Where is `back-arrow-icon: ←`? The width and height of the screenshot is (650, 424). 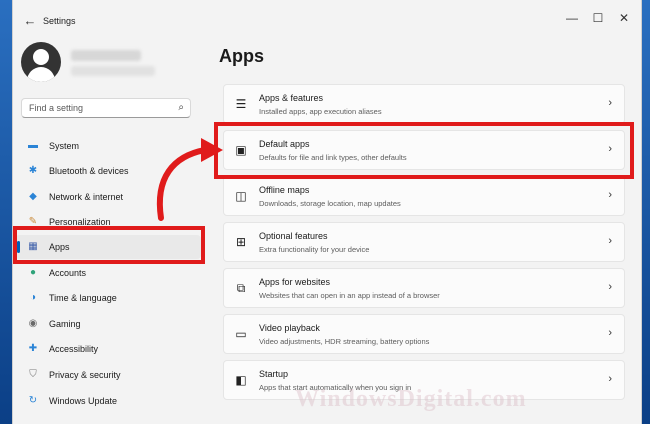
back-arrow-icon: ← is located at coordinates (30, 21).